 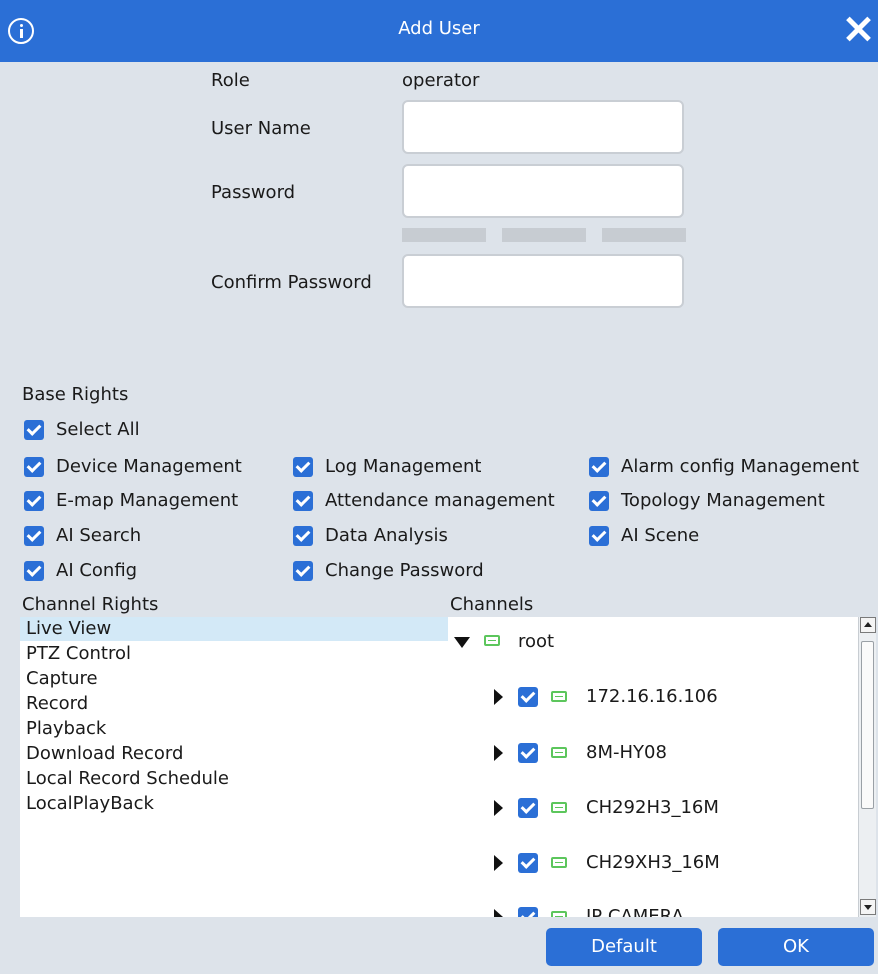 What do you see at coordinates (441, 80) in the screenshot?
I see `role-value: operator` at bounding box center [441, 80].